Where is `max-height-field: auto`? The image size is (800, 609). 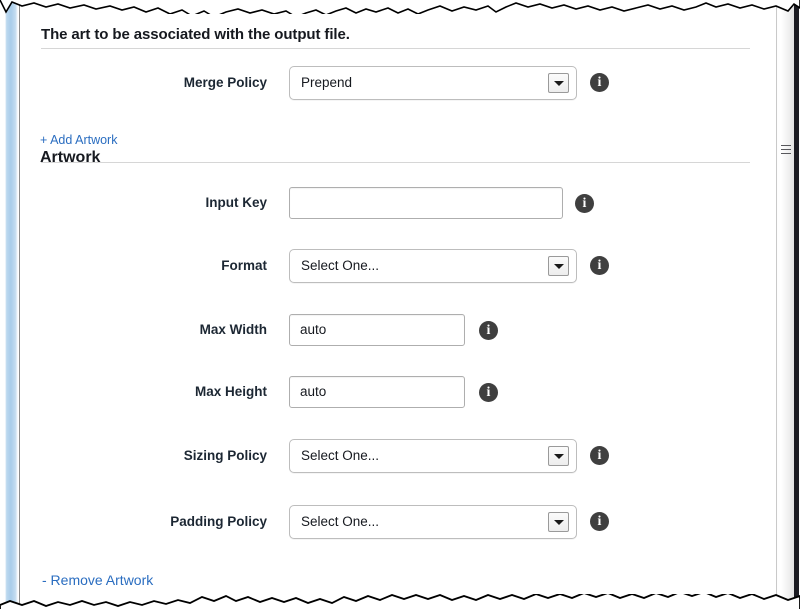
max-height-field: auto is located at coordinates (377, 392).